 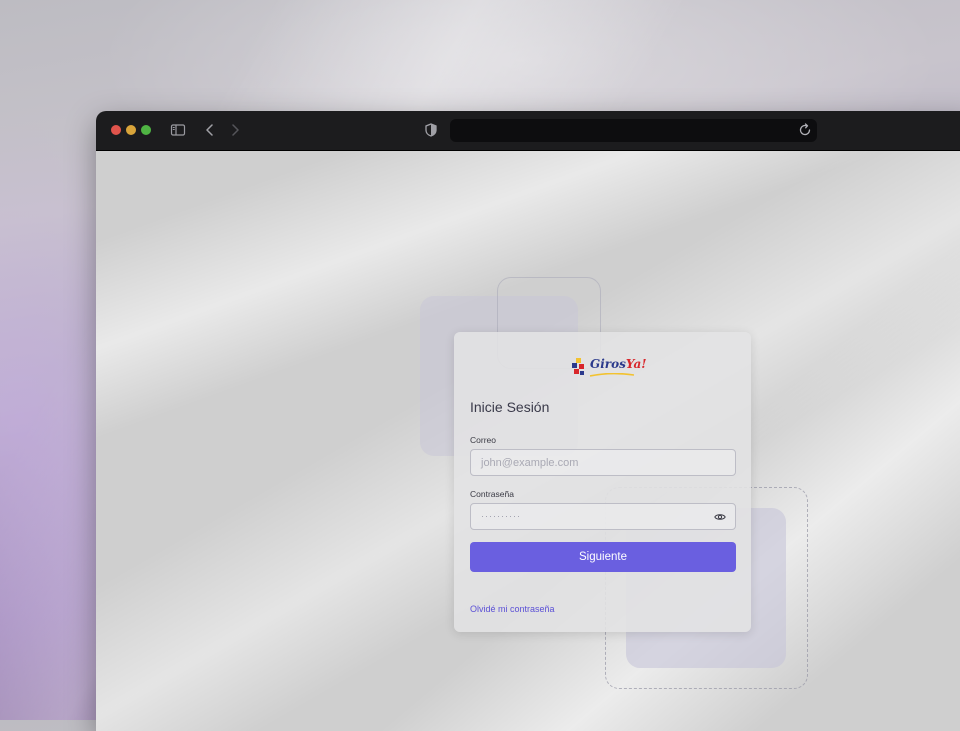 What do you see at coordinates (116, 130) in the screenshot?
I see `close-window-button` at bounding box center [116, 130].